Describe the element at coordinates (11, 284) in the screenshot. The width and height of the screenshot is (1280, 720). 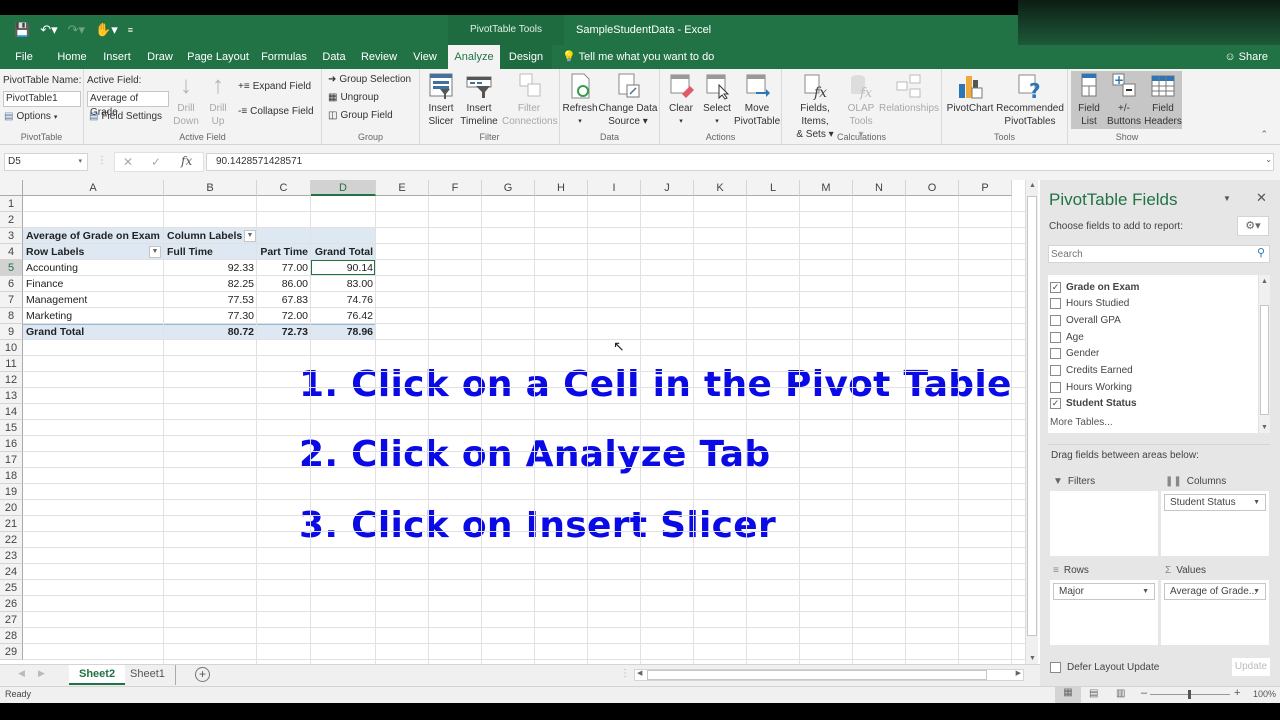
I see `row-header-6: 6` at that location.